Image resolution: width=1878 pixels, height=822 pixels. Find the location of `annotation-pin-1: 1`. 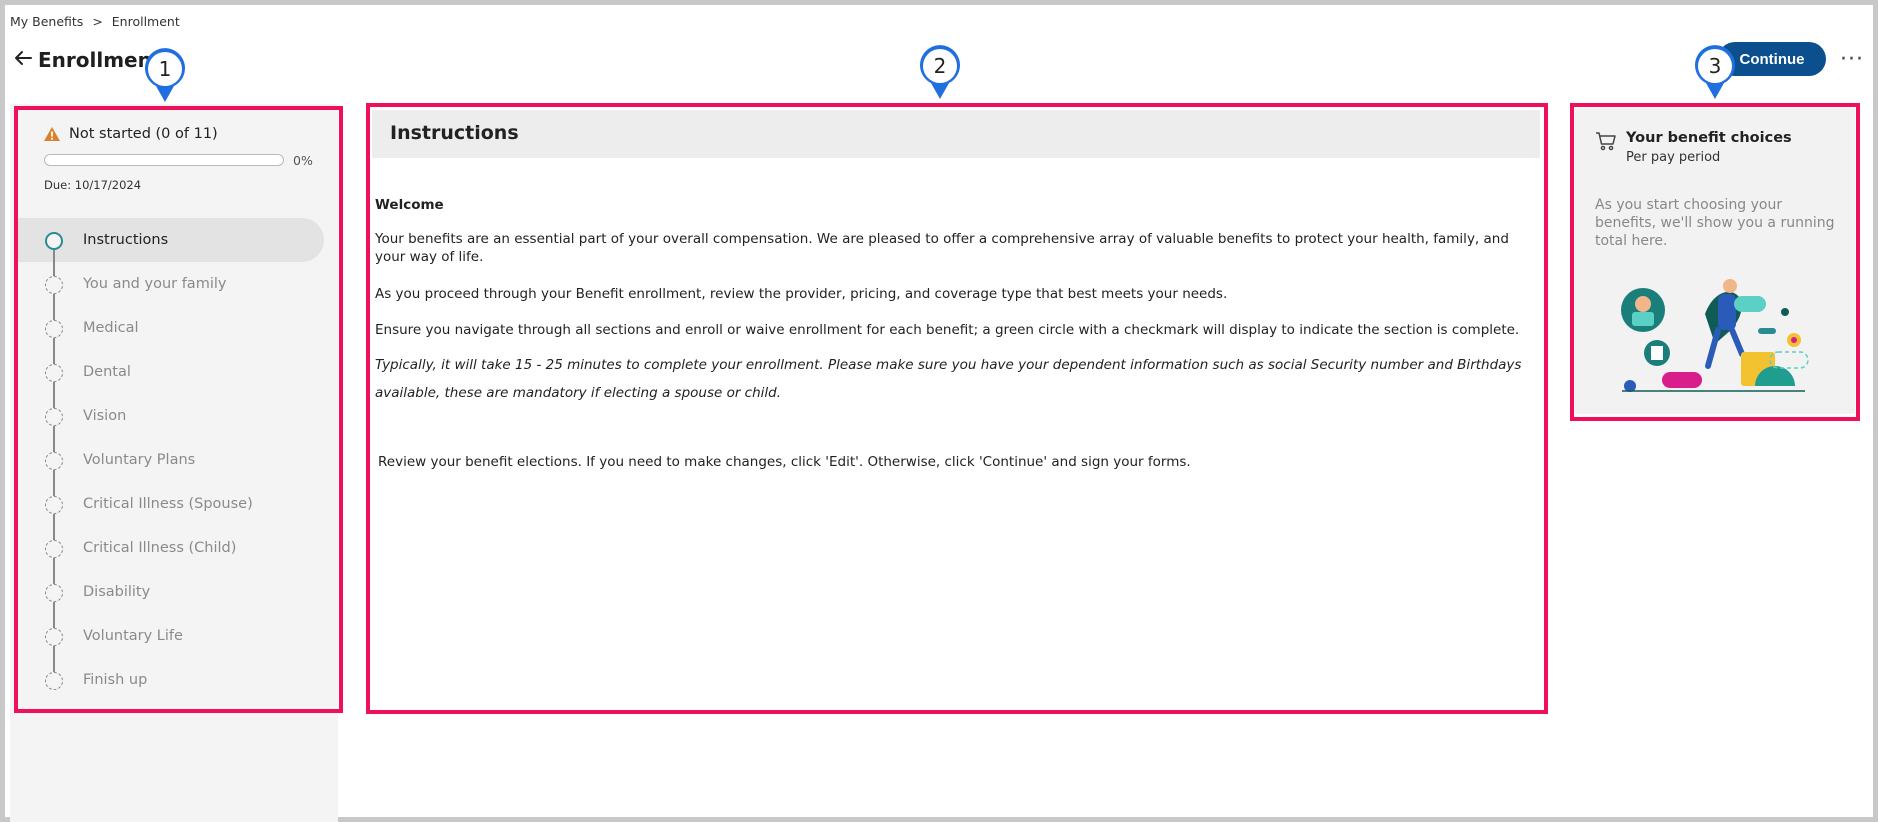

annotation-pin-1: 1 is located at coordinates (165, 76).